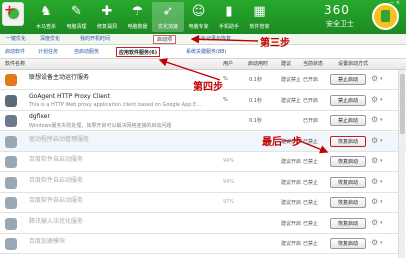  What do you see at coordinates (206, 52) in the screenshot?
I see `category-system-services: 系统关键服务(88)` at bounding box center [206, 52].